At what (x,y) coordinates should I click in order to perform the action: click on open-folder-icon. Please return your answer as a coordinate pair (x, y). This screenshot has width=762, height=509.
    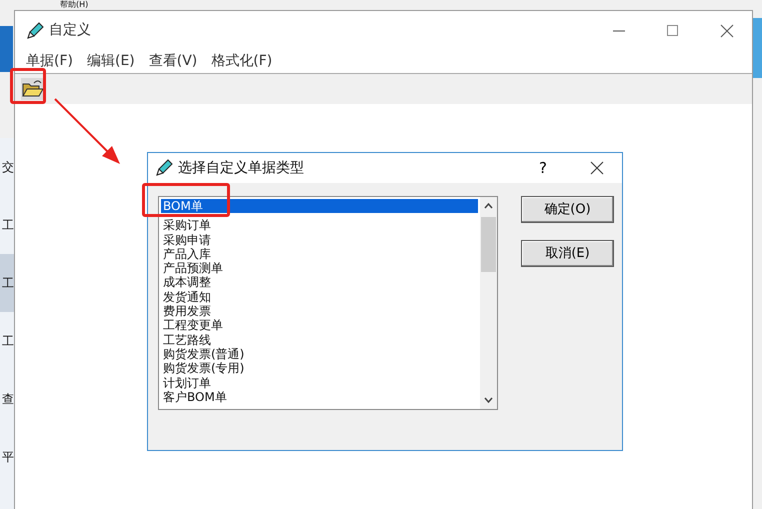
    Looking at the image, I should click on (33, 89).